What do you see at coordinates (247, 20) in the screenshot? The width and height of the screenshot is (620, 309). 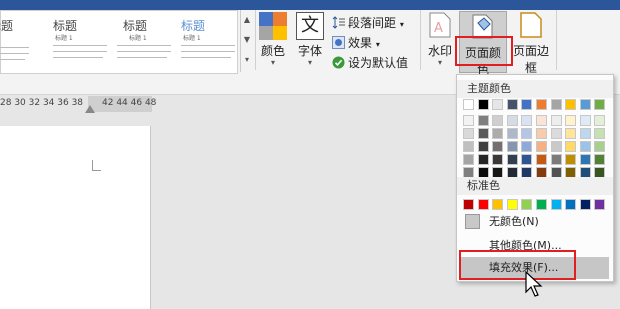 I see `scroll-up-icon: ▲` at bounding box center [247, 20].